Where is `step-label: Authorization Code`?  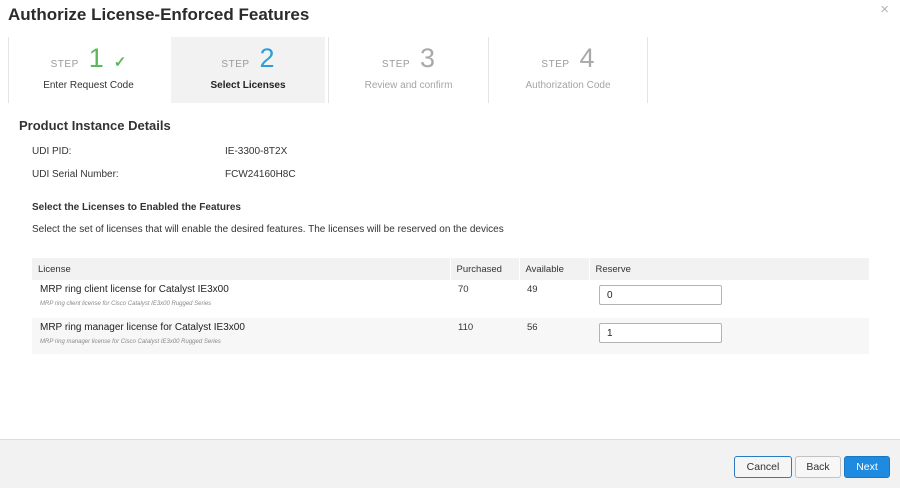 step-label: Authorization Code is located at coordinates (568, 85).